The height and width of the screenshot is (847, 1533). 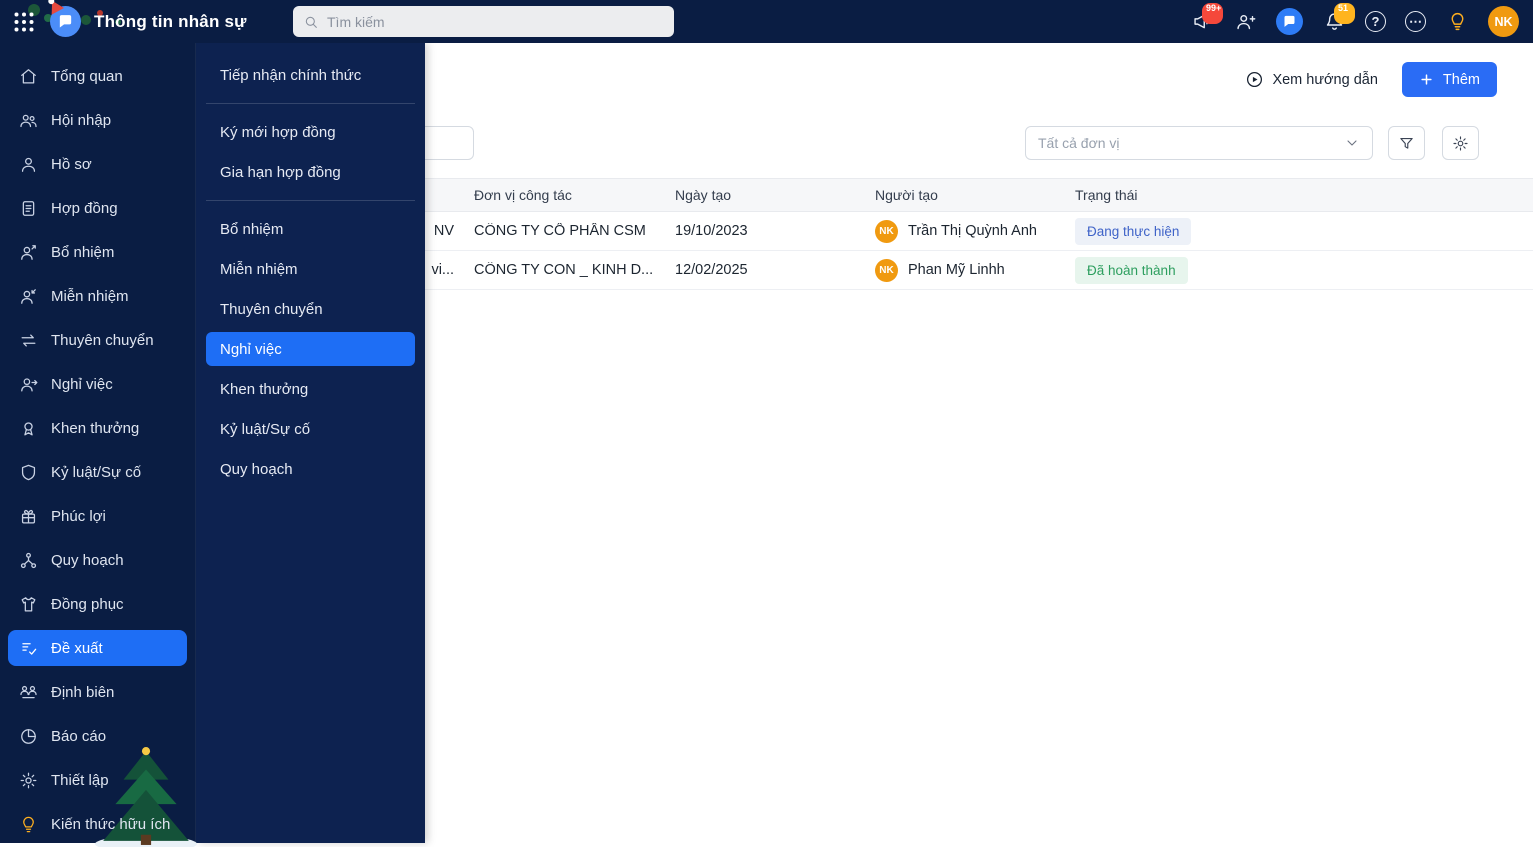 I want to click on sidebar-item-label: Đề xuất, so click(x=77, y=648).